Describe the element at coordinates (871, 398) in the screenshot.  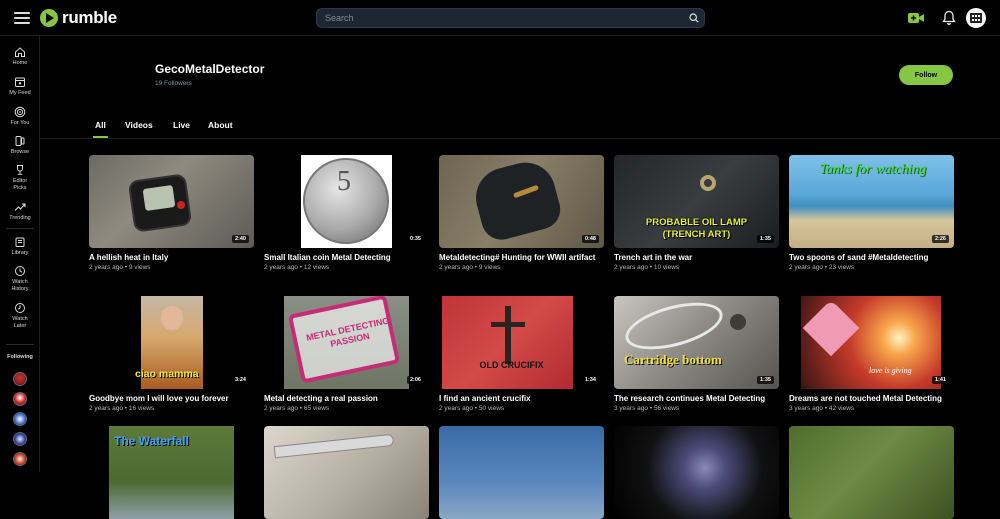
I see `video-title: Dreams are not touched Metal Detecting` at that location.